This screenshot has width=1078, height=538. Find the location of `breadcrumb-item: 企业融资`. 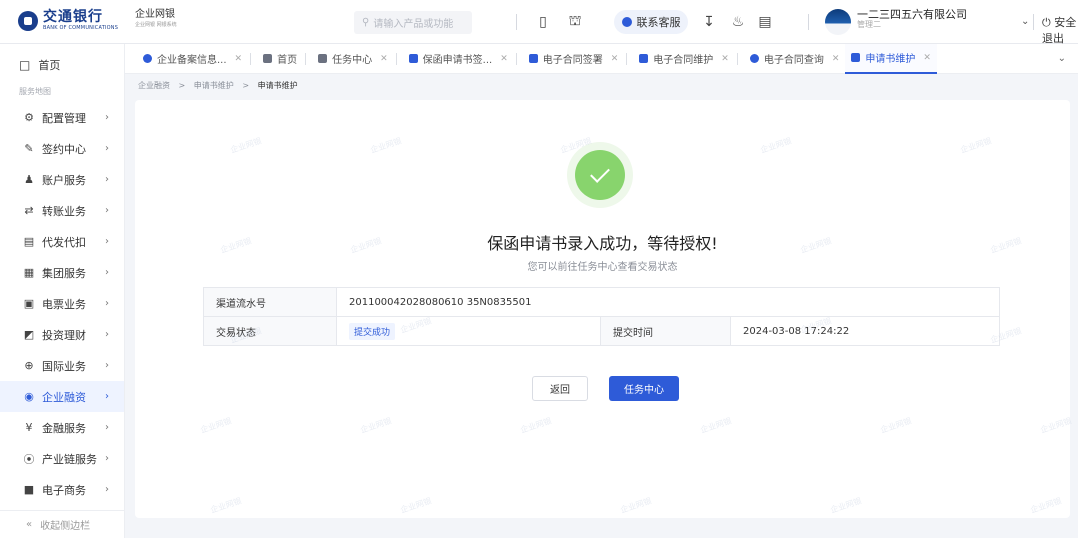

breadcrumb-item: 企业融资 is located at coordinates (154, 85).